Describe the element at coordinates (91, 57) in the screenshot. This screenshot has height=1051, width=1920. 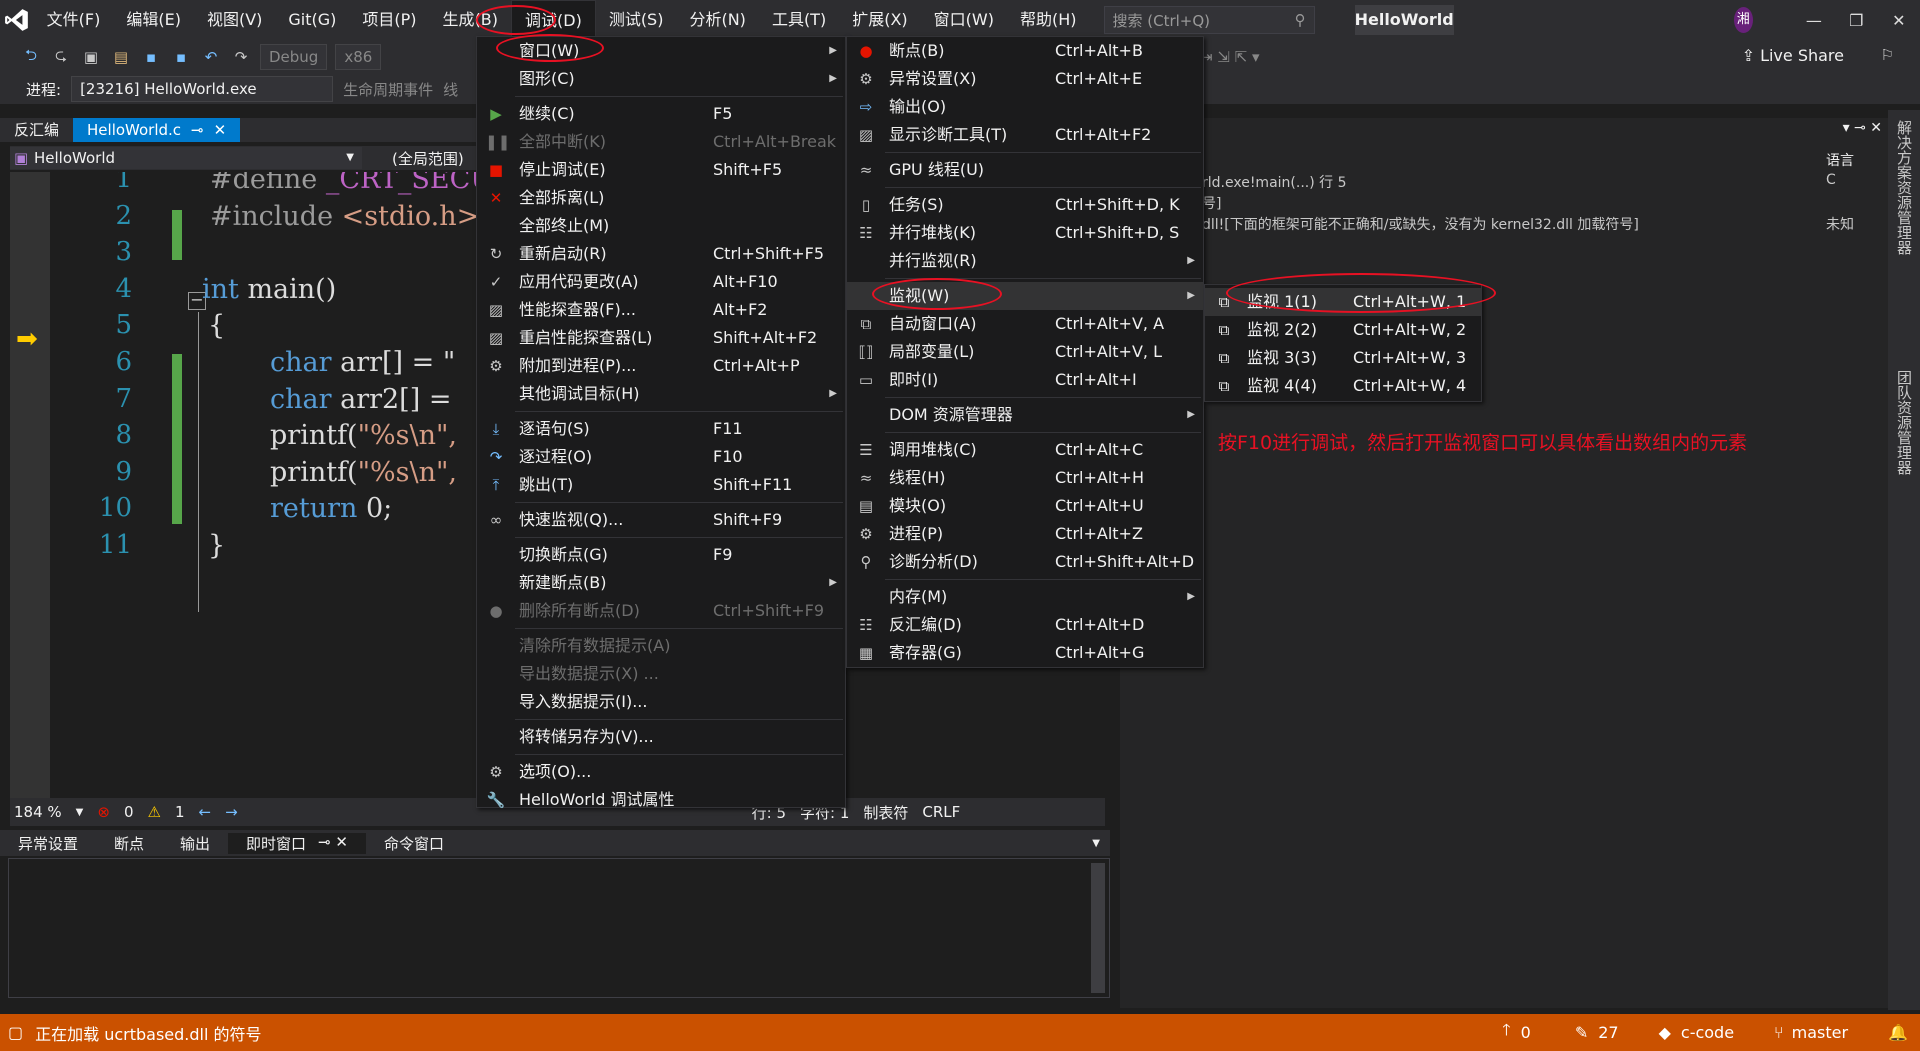
I see `new-project-icon: ▣` at that location.